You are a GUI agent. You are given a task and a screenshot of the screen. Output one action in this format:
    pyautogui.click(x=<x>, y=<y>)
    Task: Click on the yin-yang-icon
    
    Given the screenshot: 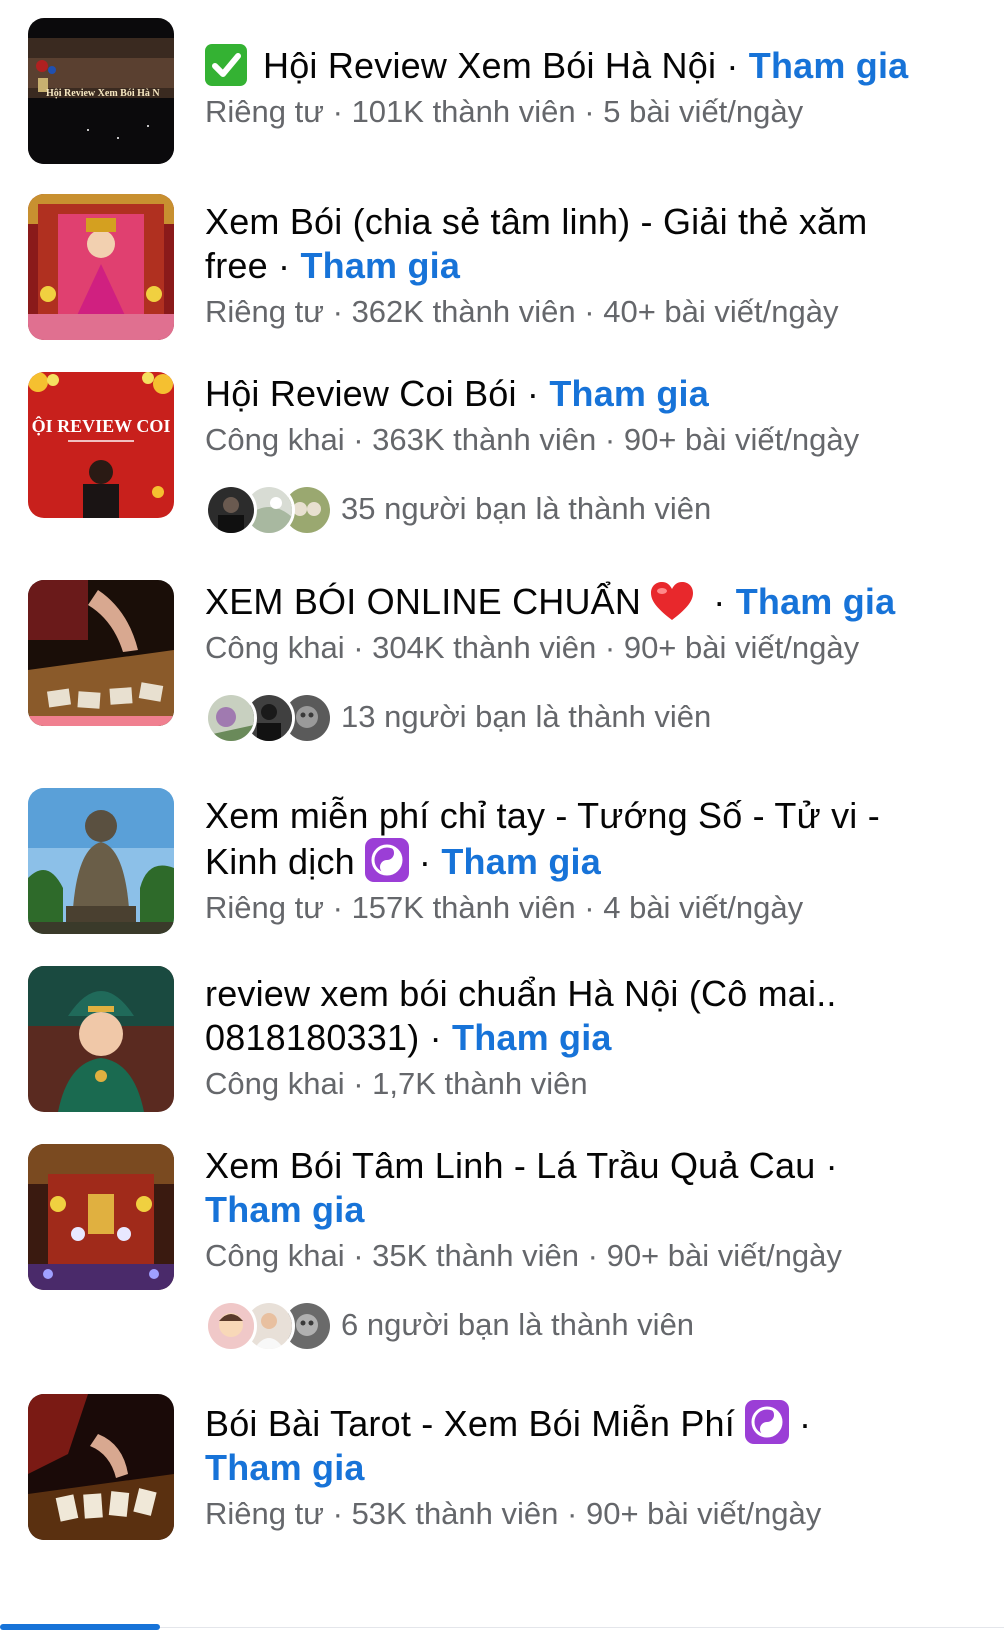 What is the action you would take?
    pyautogui.click(x=766, y=1422)
    